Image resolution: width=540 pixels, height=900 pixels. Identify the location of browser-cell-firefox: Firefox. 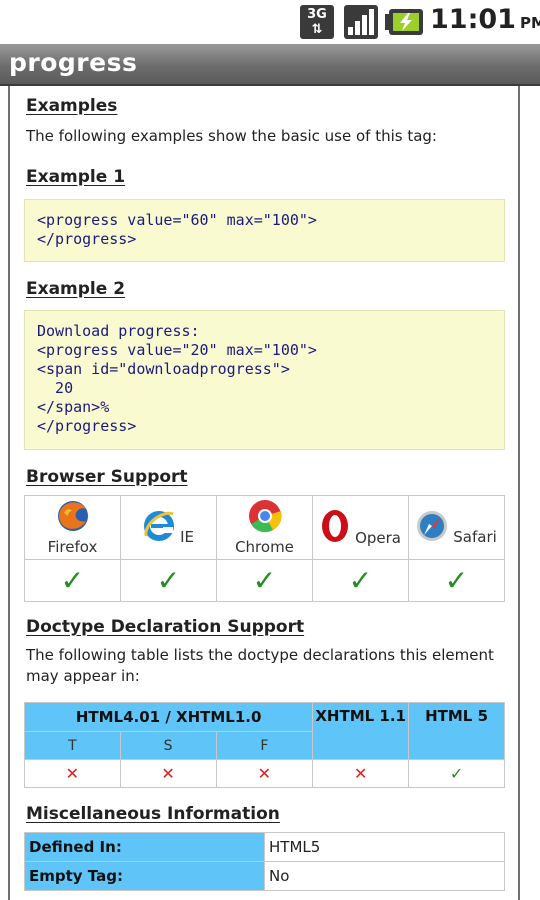
(72, 527).